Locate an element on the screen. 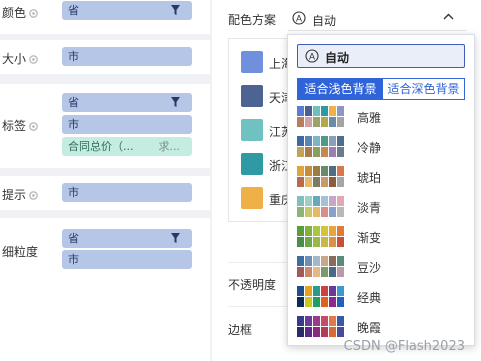  legend-label: 上海 is located at coordinates (279, 64).